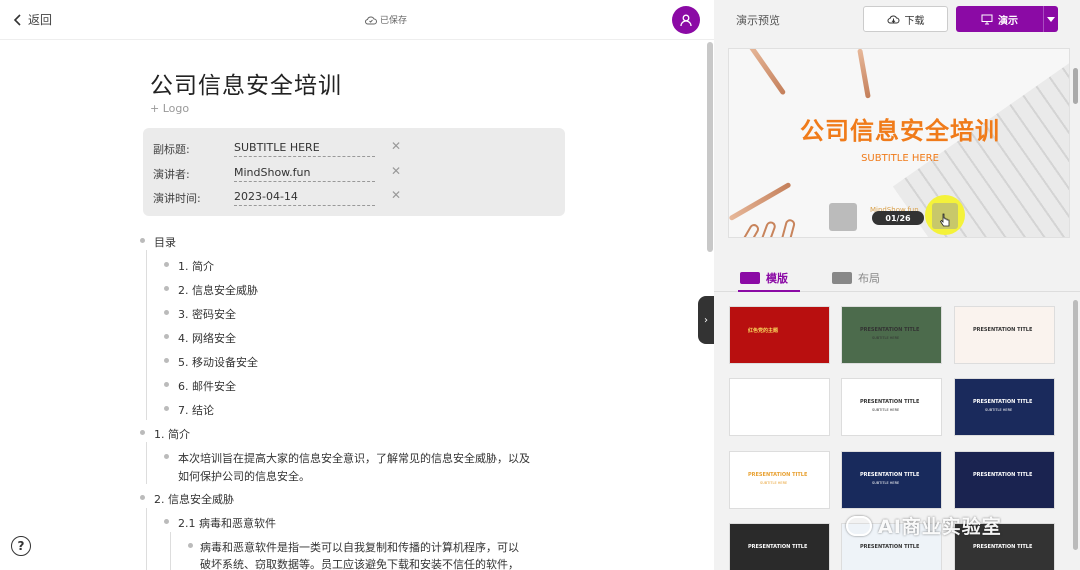 The image size is (1080, 570). Describe the element at coordinates (1075, 86) in the screenshot. I see `preview-scrollbar` at that location.